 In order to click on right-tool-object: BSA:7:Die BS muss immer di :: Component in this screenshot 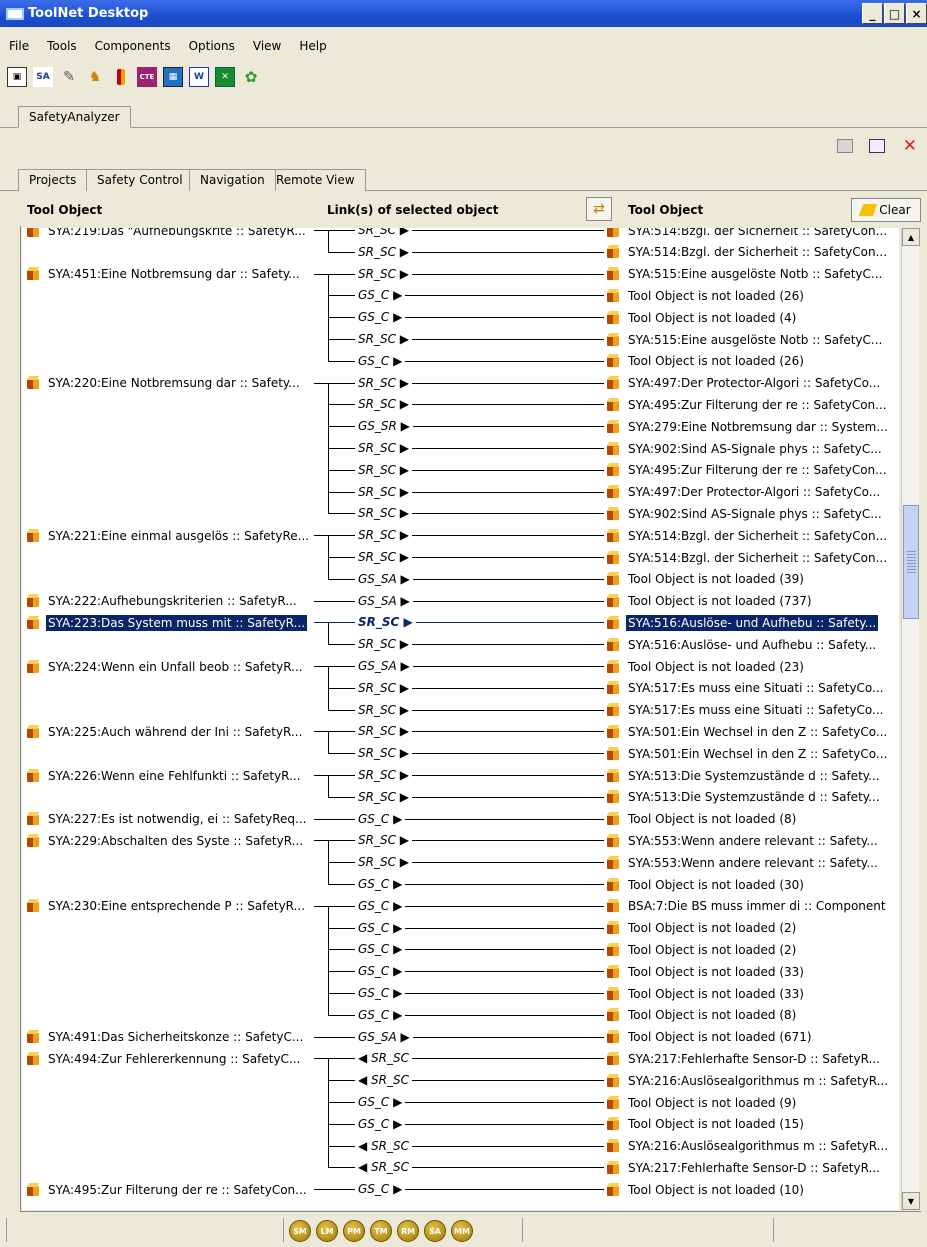, I will do `click(752, 906)`.